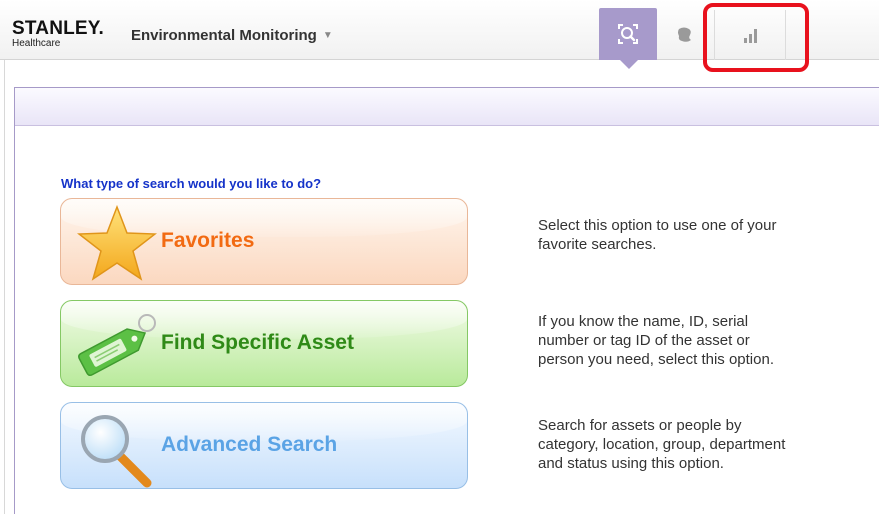 Image resolution: width=879 pixels, height=514 pixels. I want to click on left-border, so click(4, 257).